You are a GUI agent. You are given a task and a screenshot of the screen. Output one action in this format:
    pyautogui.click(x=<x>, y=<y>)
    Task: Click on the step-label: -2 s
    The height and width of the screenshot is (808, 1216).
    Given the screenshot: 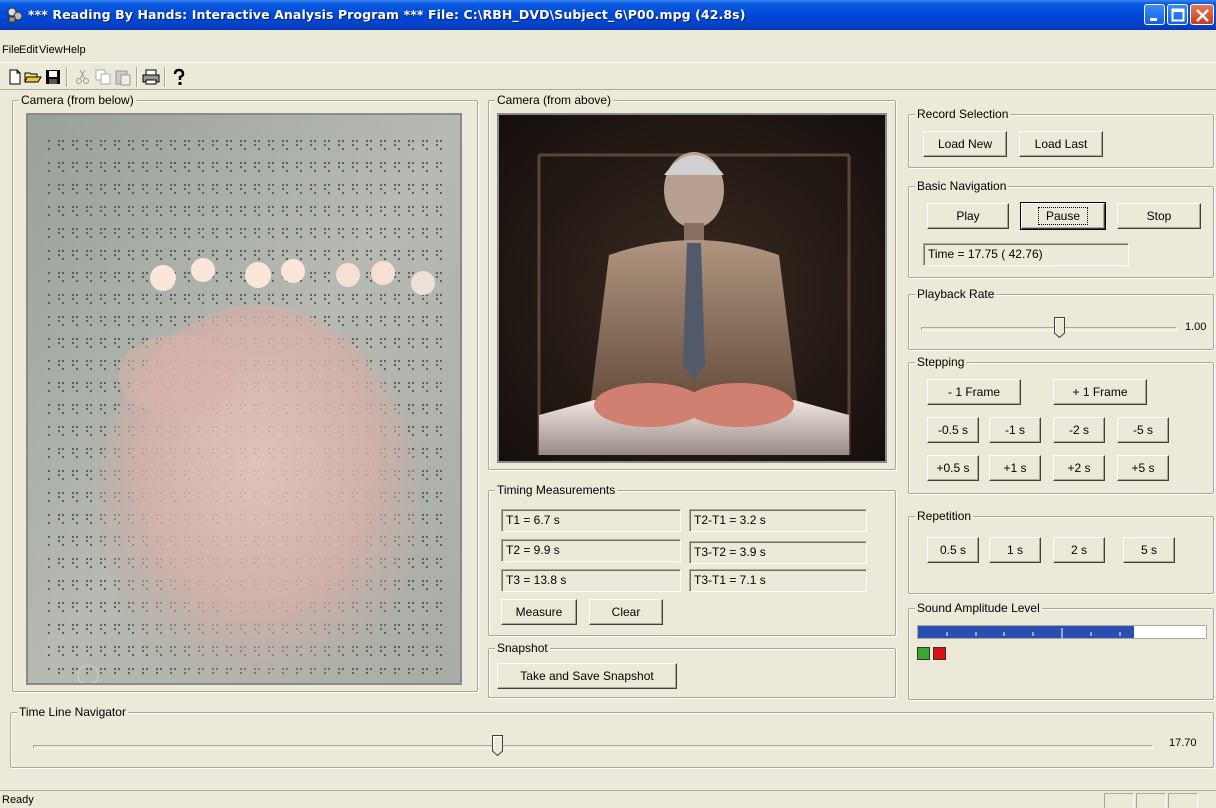 What is the action you would take?
    pyautogui.click(x=1078, y=430)
    